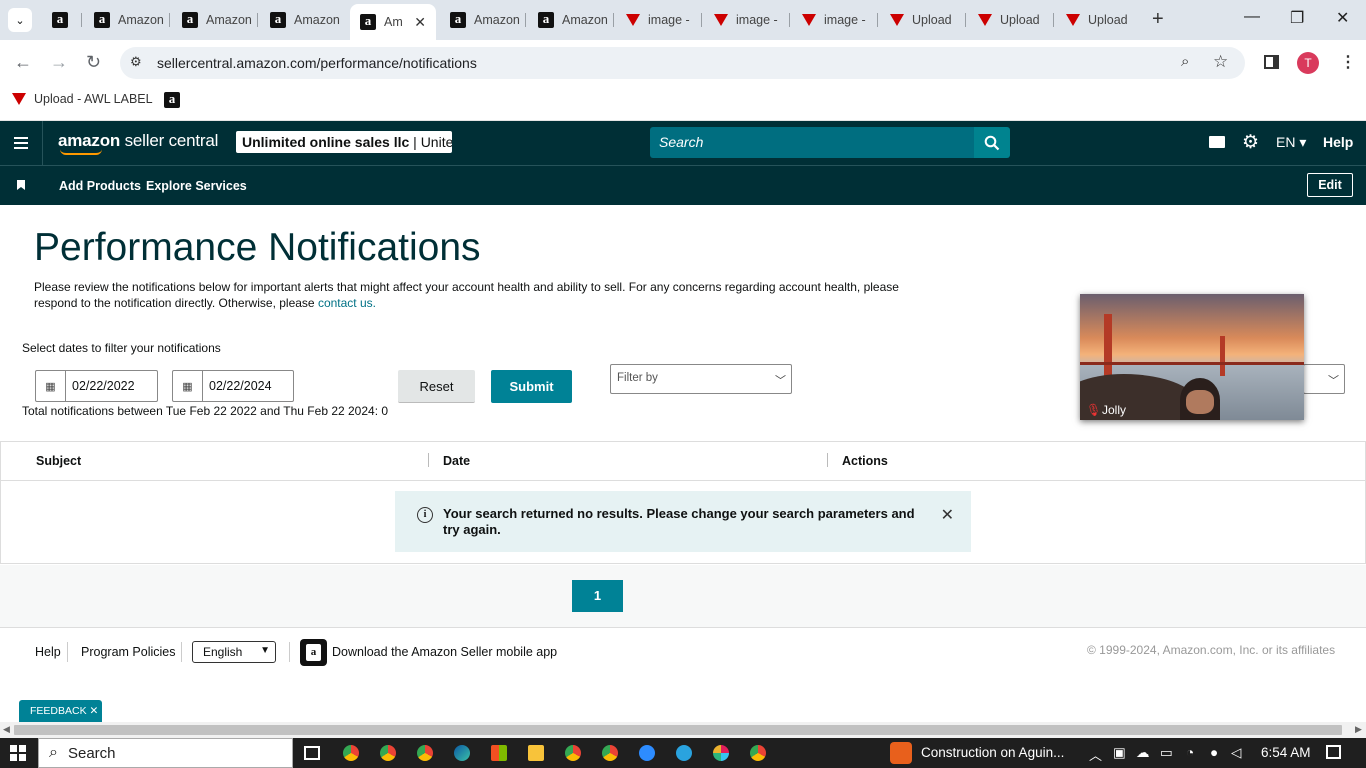 The image size is (1366, 768). Describe the element at coordinates (901, 753) in the screenshot. I see `traffic-news-icon` at that location.